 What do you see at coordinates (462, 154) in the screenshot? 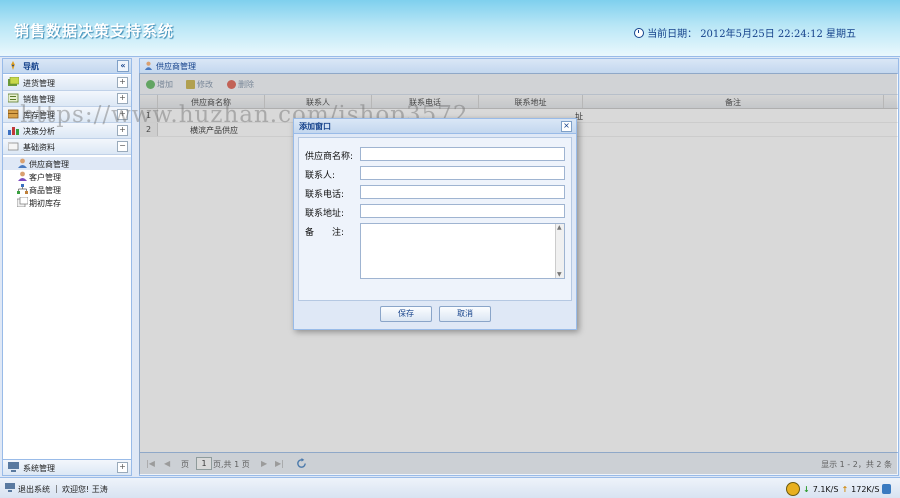
I see `supplier-name-input` at bounding box center [462, 154].